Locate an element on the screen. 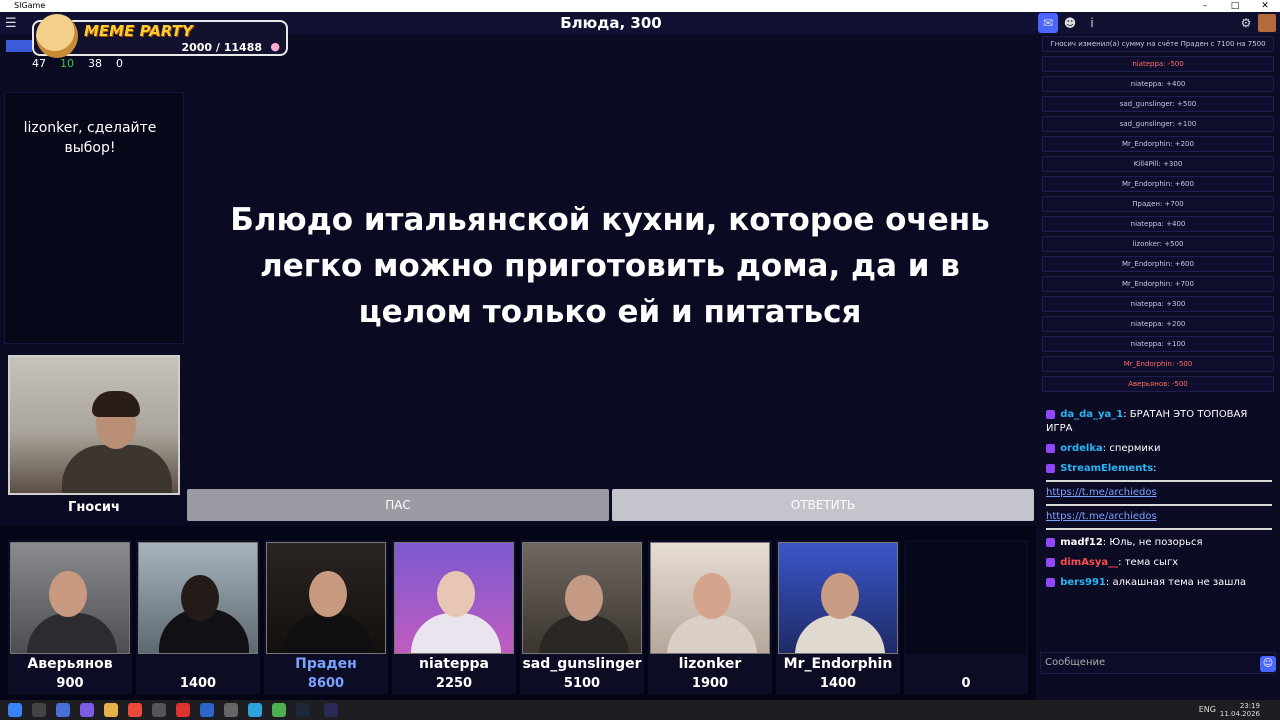 This screenshot has width=1280, height=720. stat-value: 0 is located at coordinates (119, 63).